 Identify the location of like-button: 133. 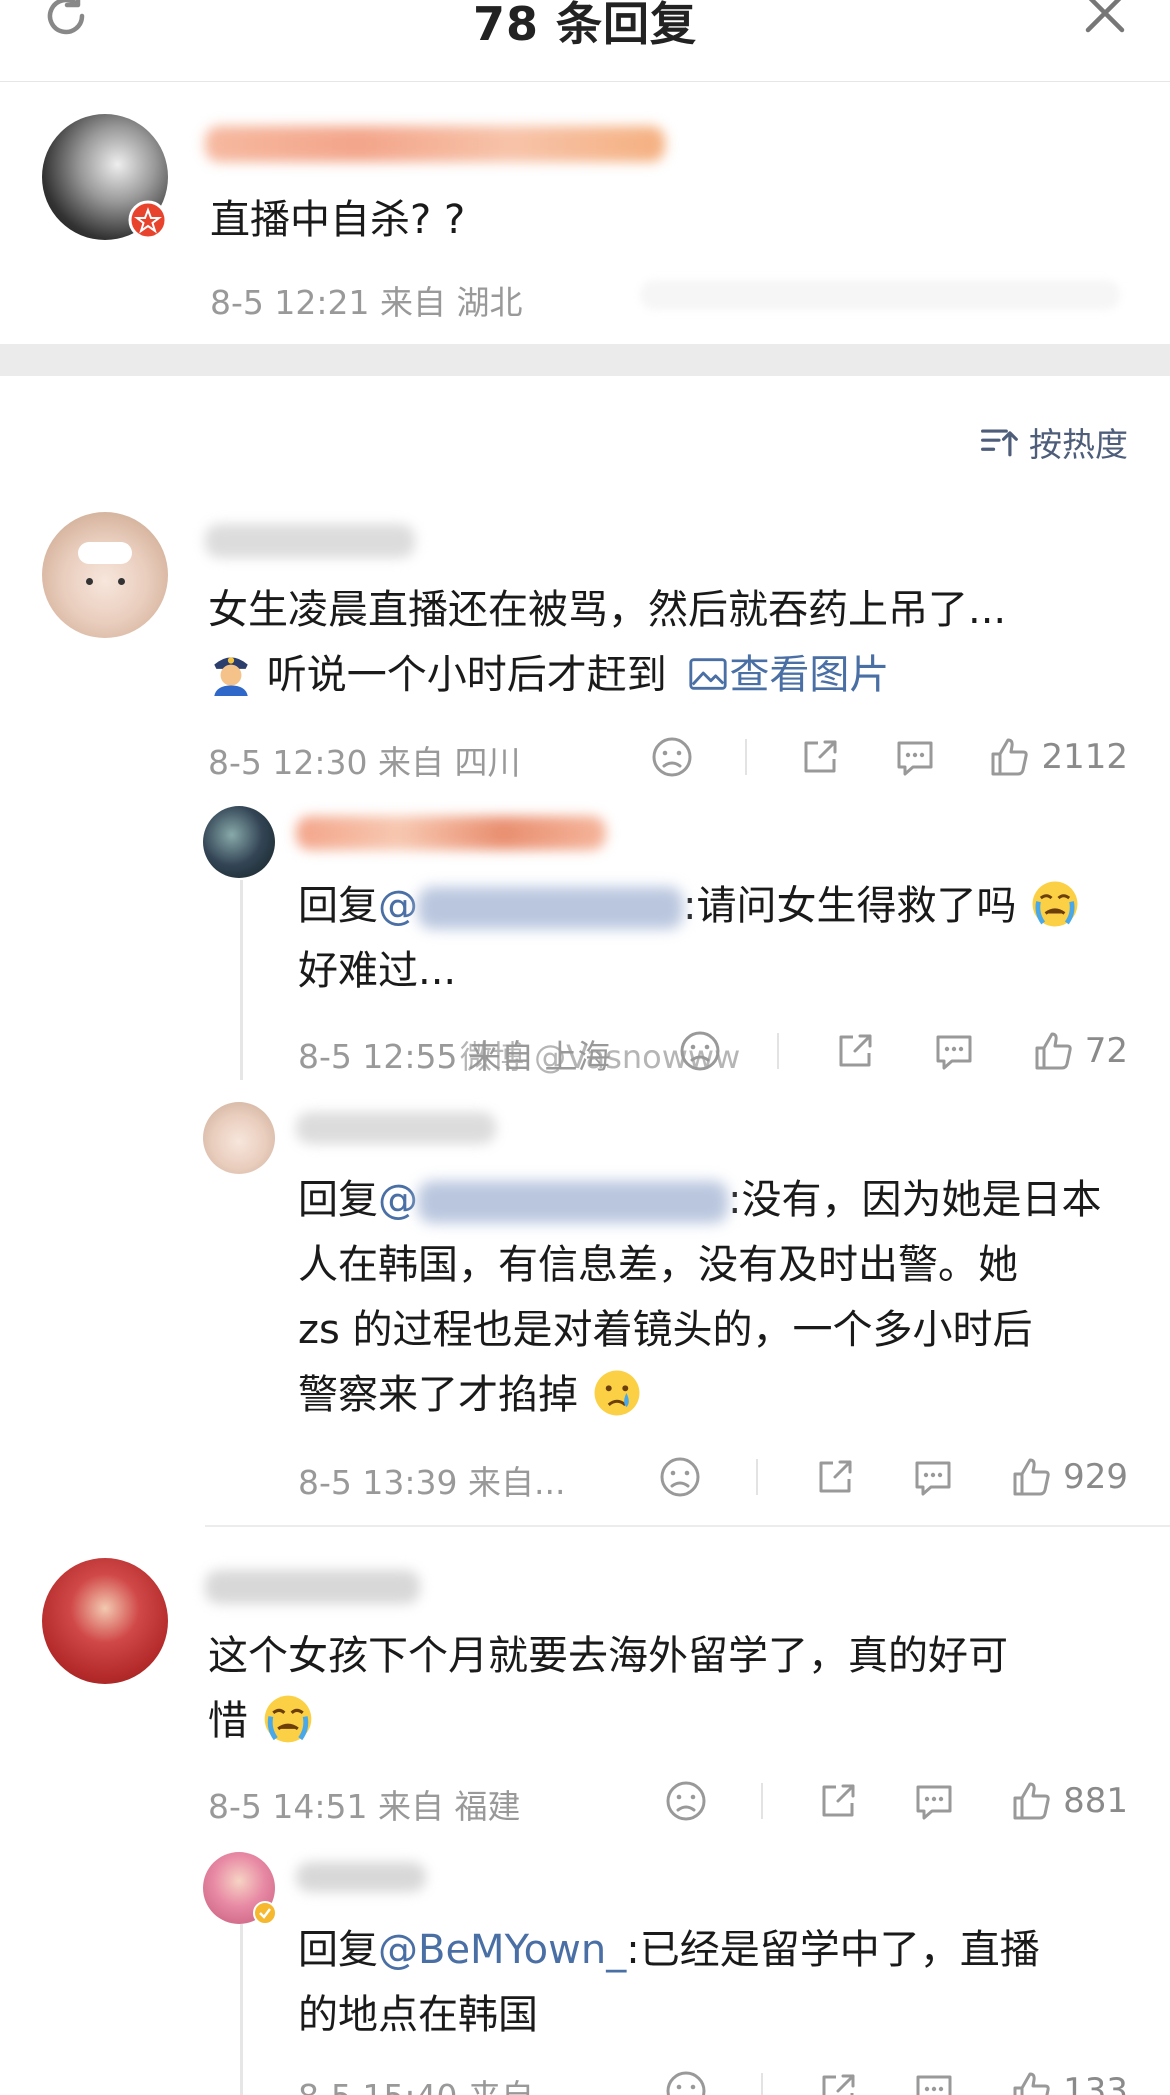
(1068, 2082).